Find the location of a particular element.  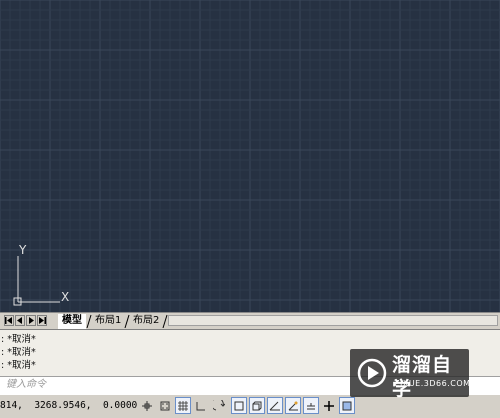

3d-object-snap-icon is located at coordinates (257, 405).